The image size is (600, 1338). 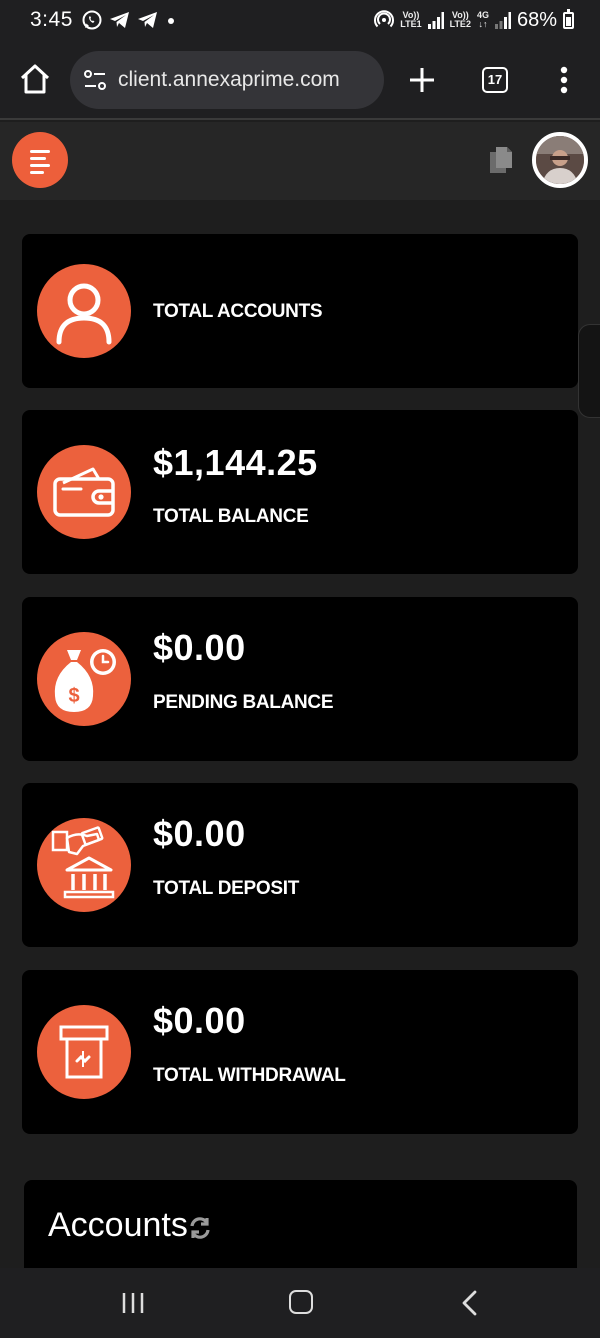 What do you see at coordinates (200, 1228) in the screenshot?
I see `refresh-icon` at bounding box center [200, 1228].